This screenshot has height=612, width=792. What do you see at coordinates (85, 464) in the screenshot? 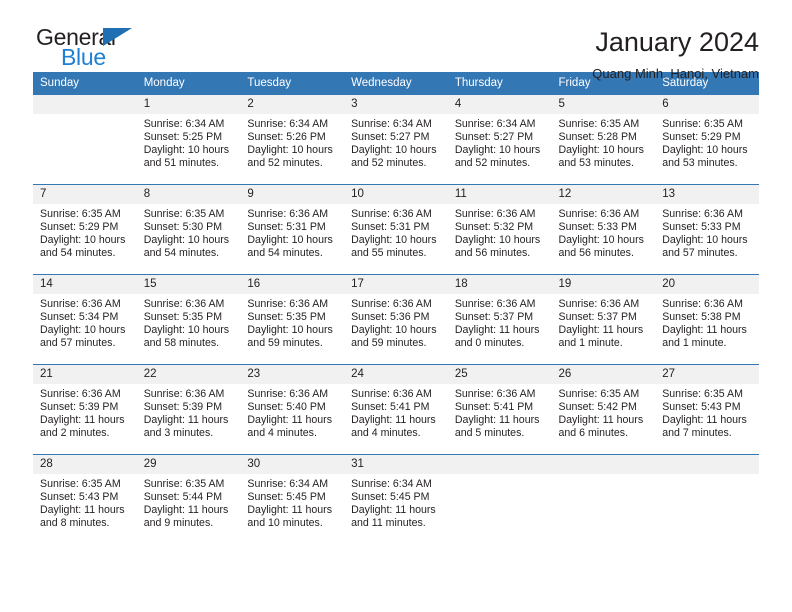
I see `day-number: 28` at bounding box center [85, 464].